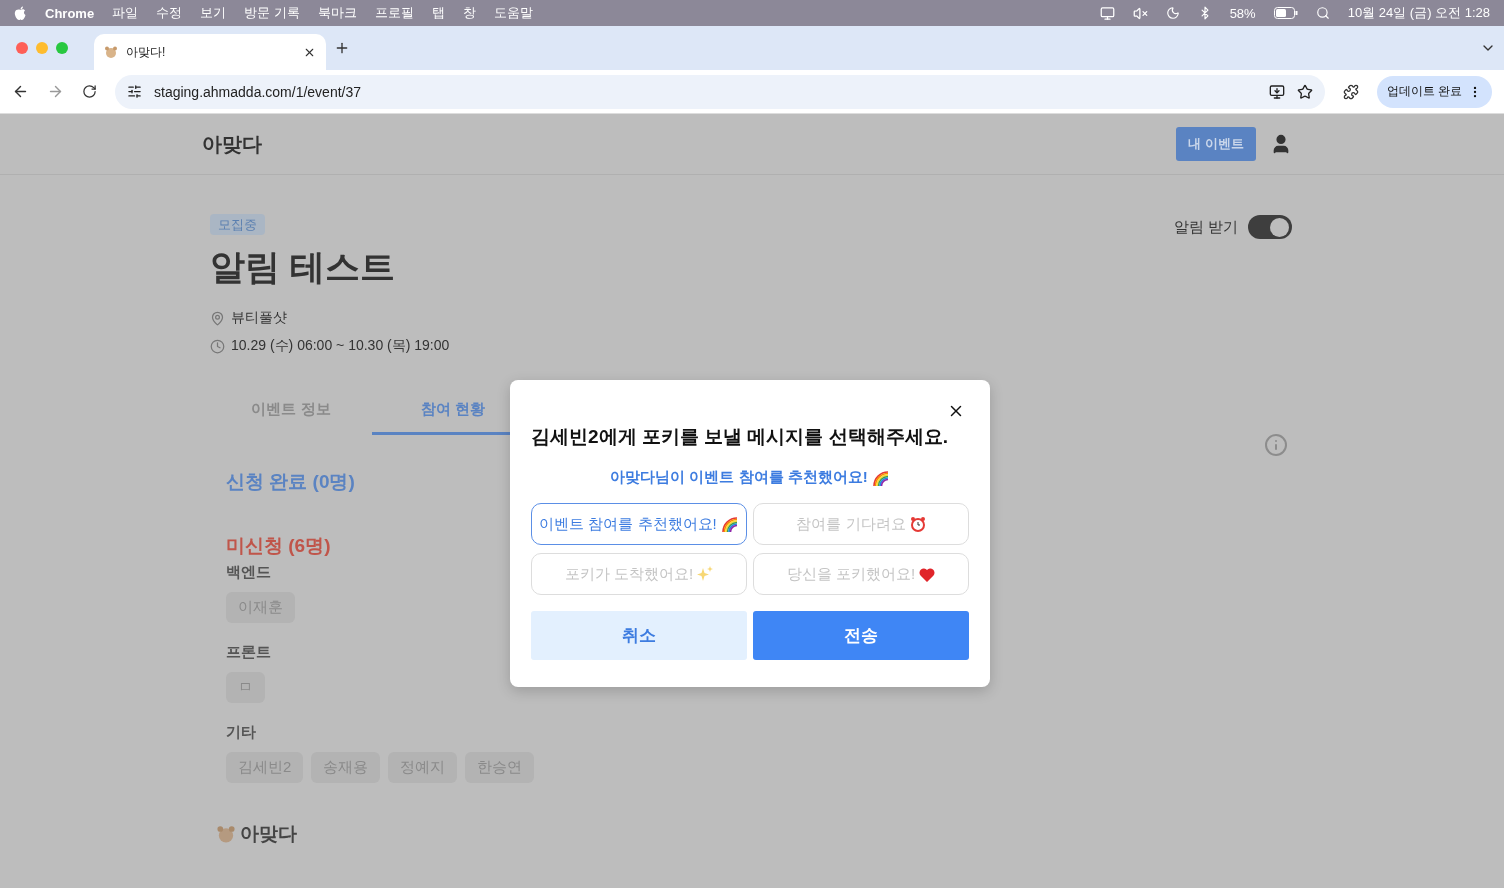  What do you see at coordinates (438, 13) in the screenshot?
I see `menu-item: 탭` at bounding box center [438, 13].